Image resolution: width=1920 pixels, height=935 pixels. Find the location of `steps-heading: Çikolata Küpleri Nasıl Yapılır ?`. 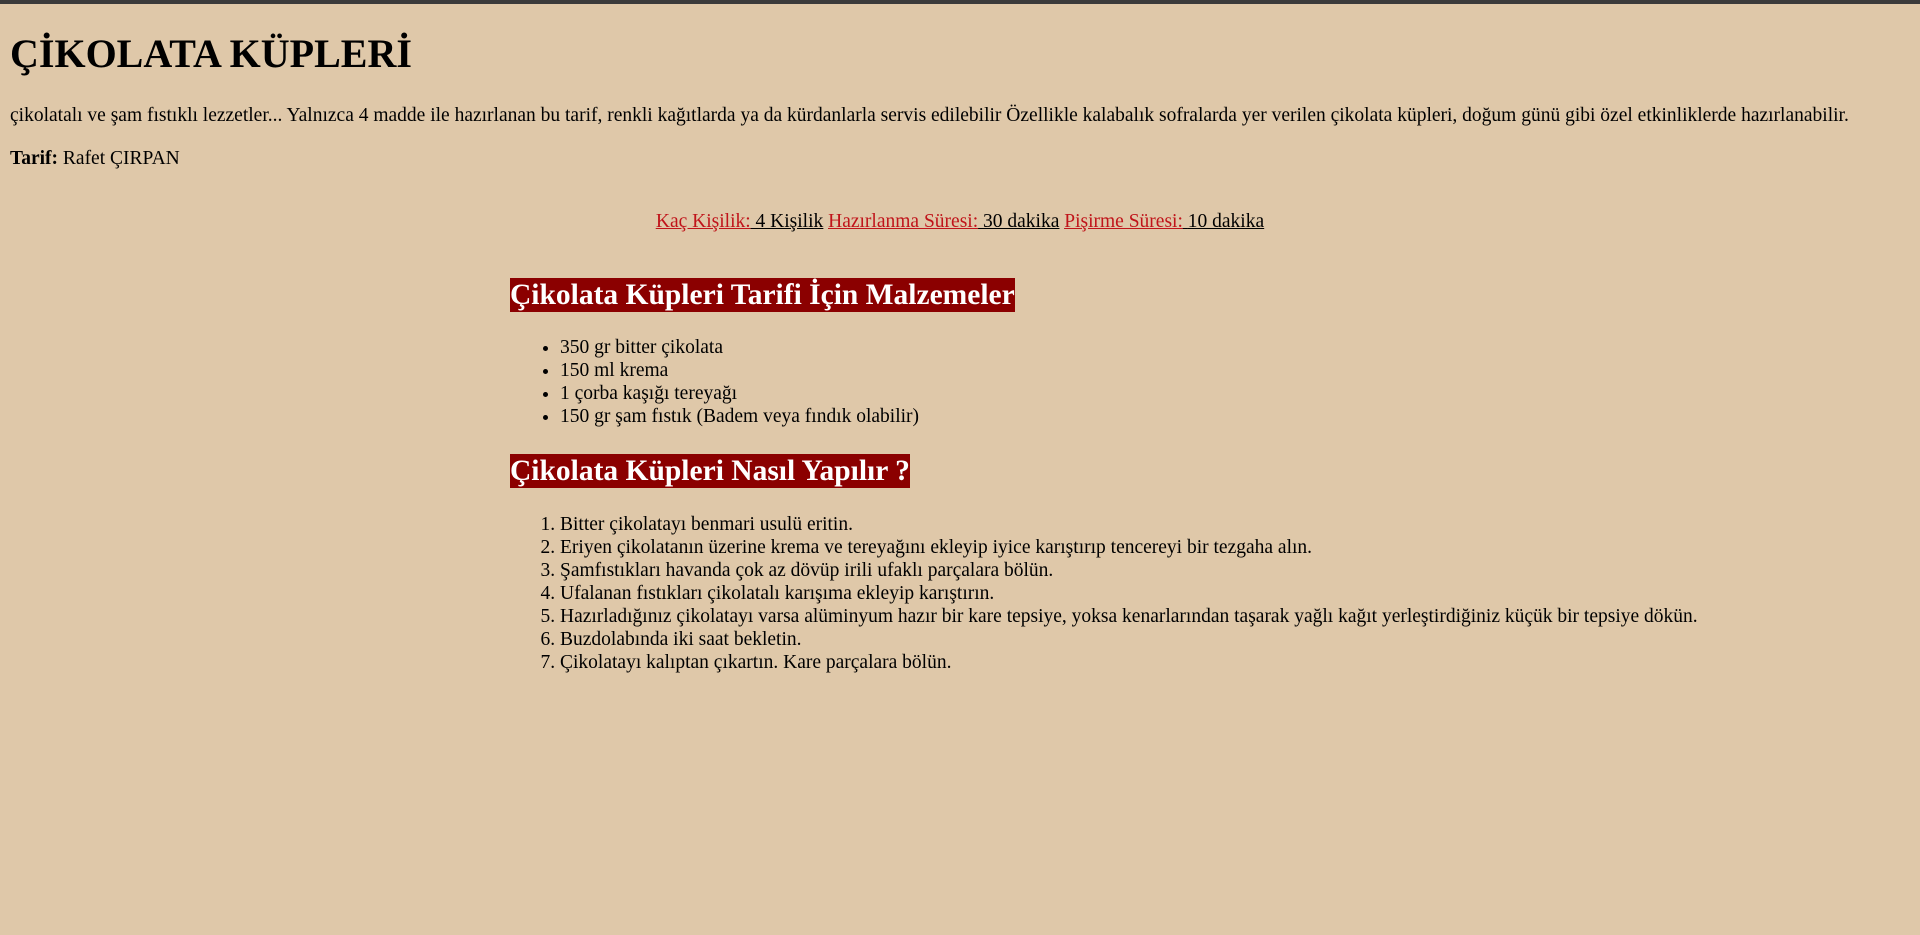

steps-heading: Çikolata Küpleri Nasıl Yapılır ? is located at coordinates (710, 471).